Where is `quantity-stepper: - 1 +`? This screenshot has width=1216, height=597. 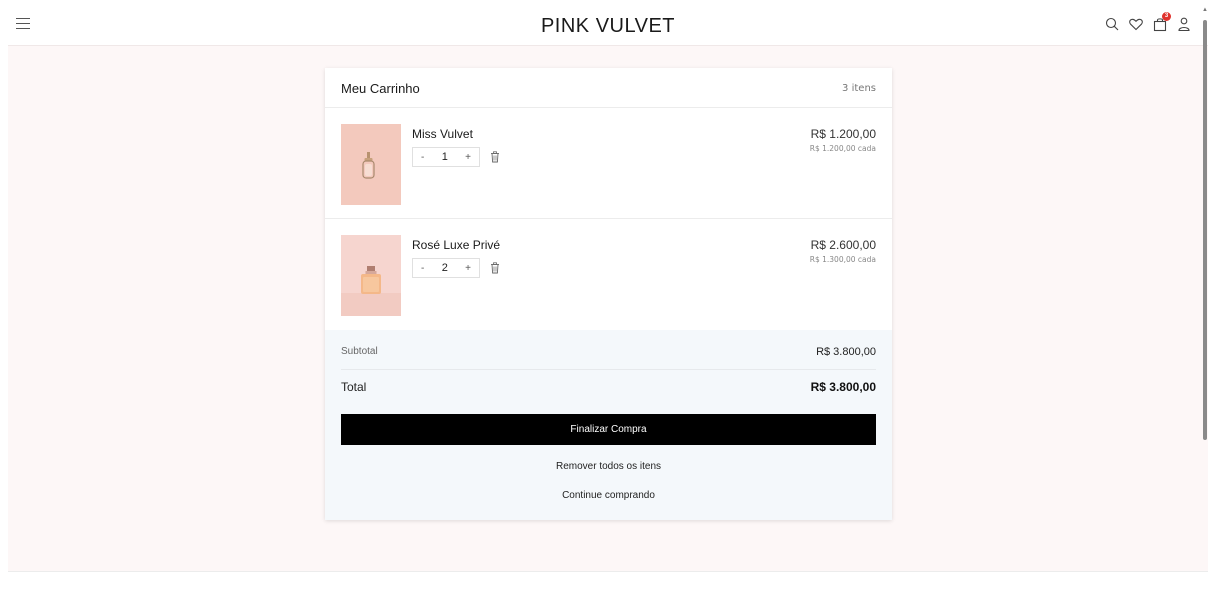 quantity-stepper: - 1 + is located at coordinates (446, 157).